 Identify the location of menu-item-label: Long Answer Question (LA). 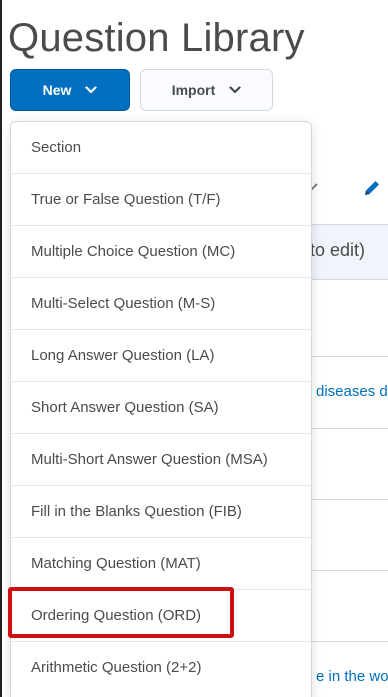
(123, 355).